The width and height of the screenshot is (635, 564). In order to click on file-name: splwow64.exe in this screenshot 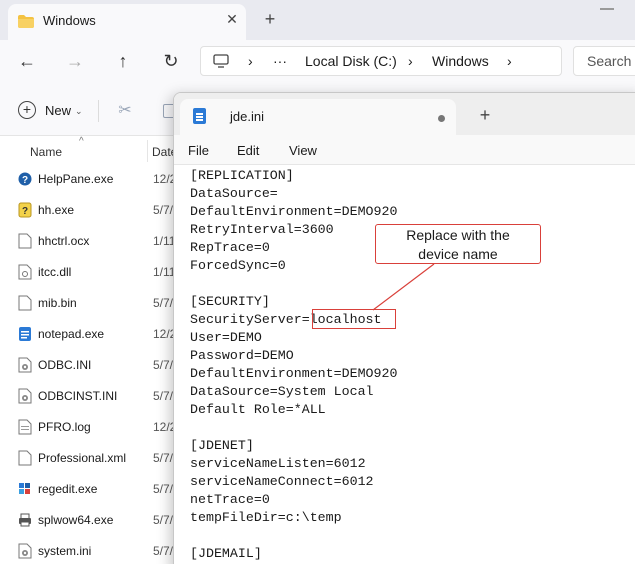, I will do `click(76, 520)`.